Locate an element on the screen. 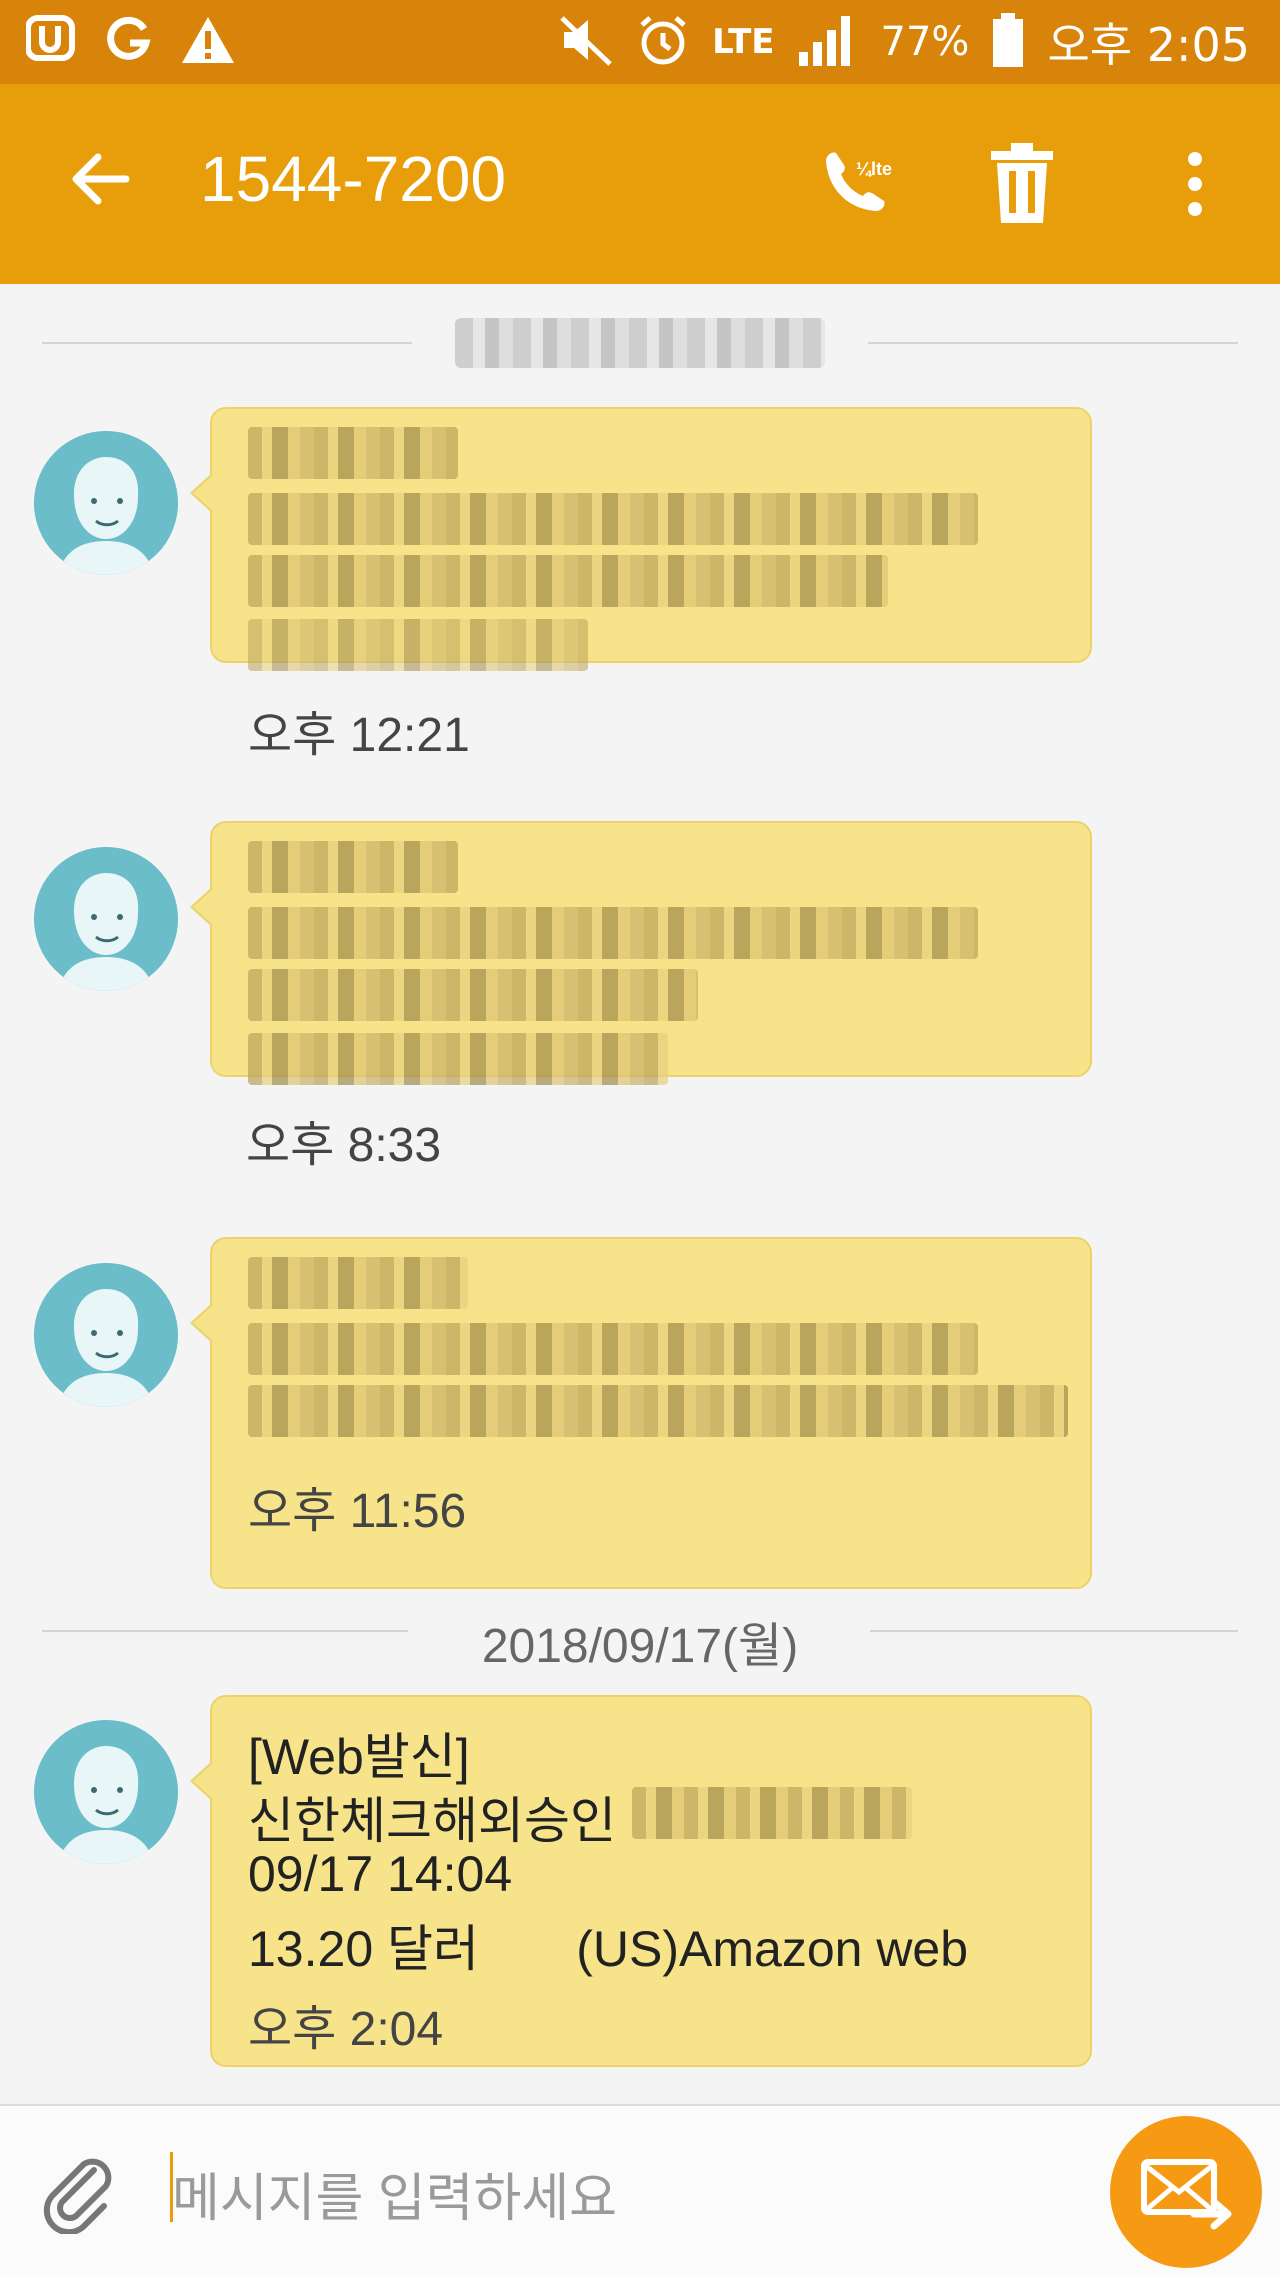  app-toolbar: 1544-7200 ¼lte is located at coordinates (640, 184).